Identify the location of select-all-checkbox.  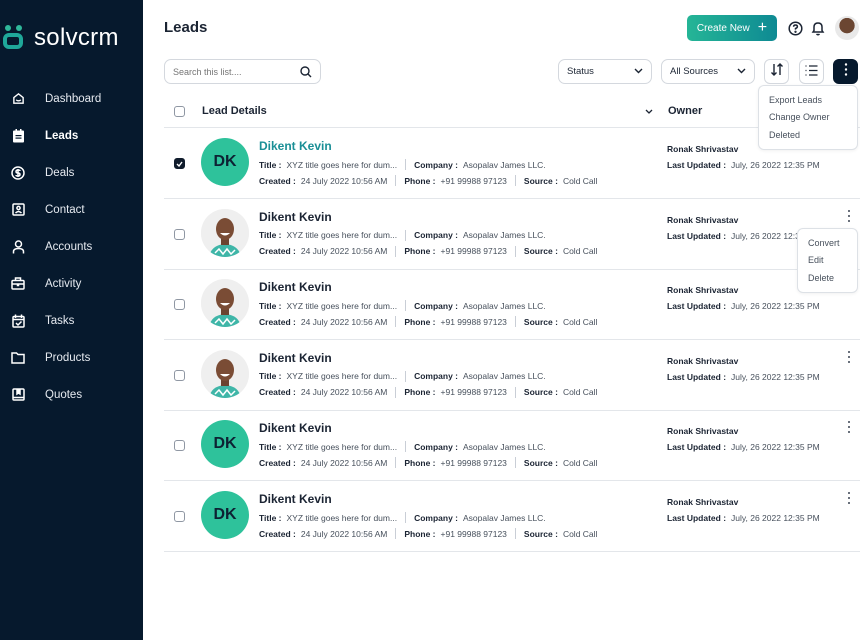
(179, 111).